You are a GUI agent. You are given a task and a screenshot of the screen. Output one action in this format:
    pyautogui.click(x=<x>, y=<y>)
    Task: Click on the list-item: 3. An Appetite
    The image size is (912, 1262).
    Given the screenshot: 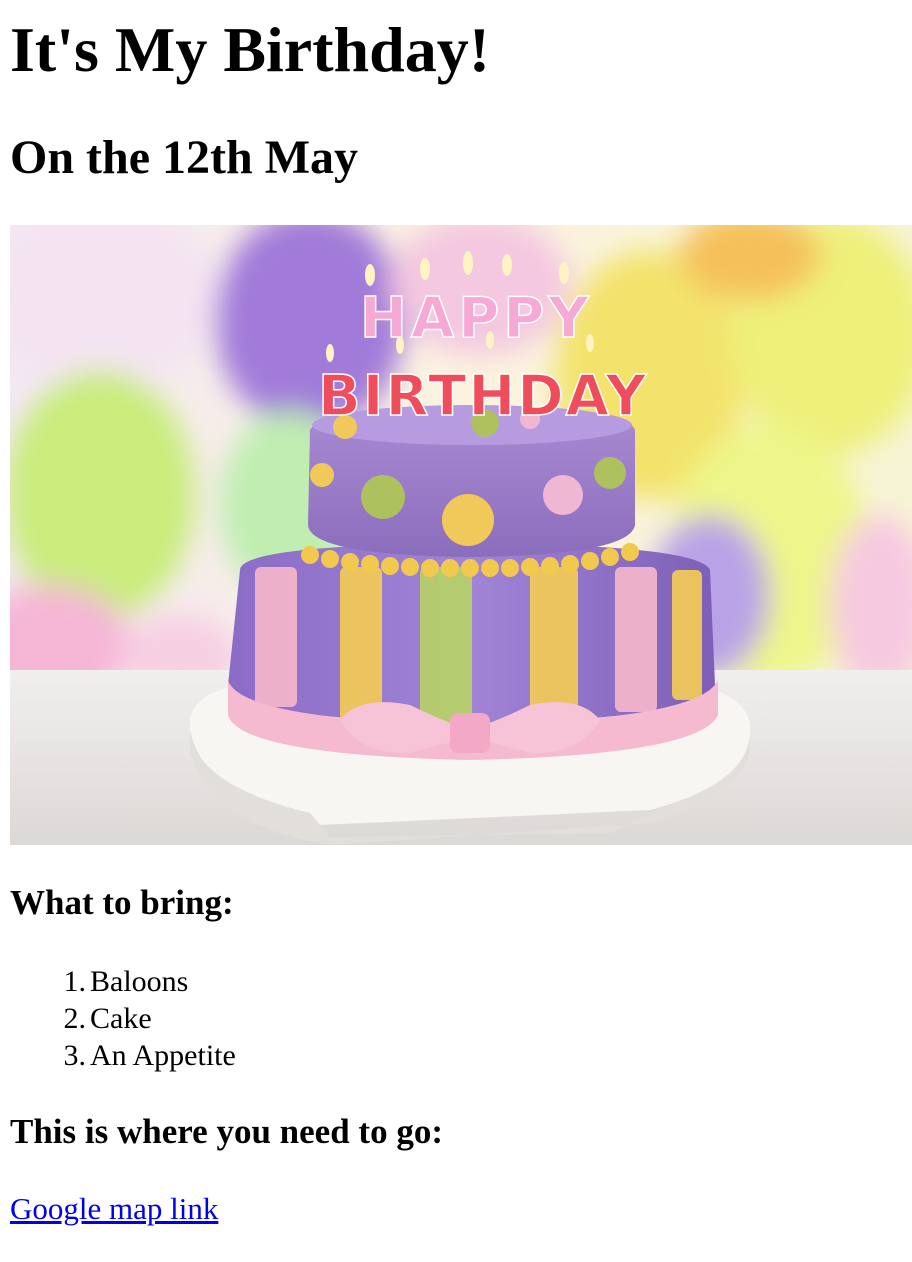 What is the action you would take?
    pyautogui.click(x=149, y=1055)
    